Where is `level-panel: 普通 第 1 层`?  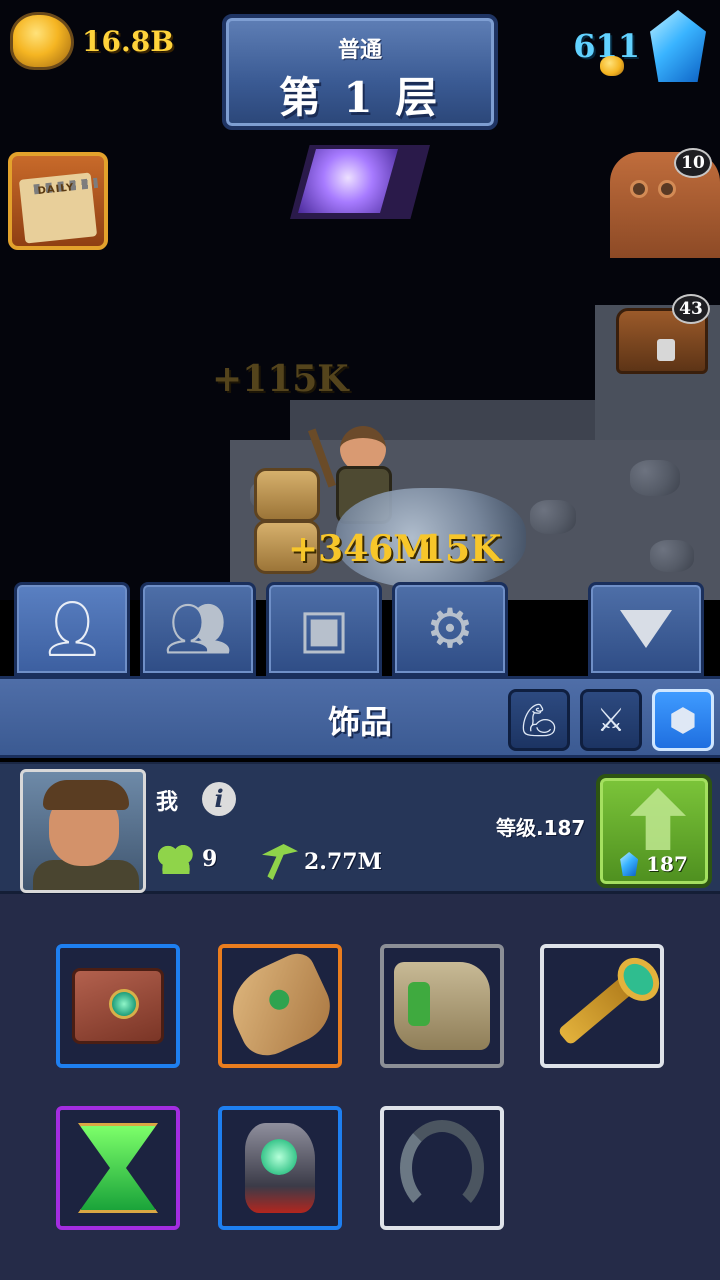 level-panel: 普通 第 1 层 is located at coordinates (360, 72).